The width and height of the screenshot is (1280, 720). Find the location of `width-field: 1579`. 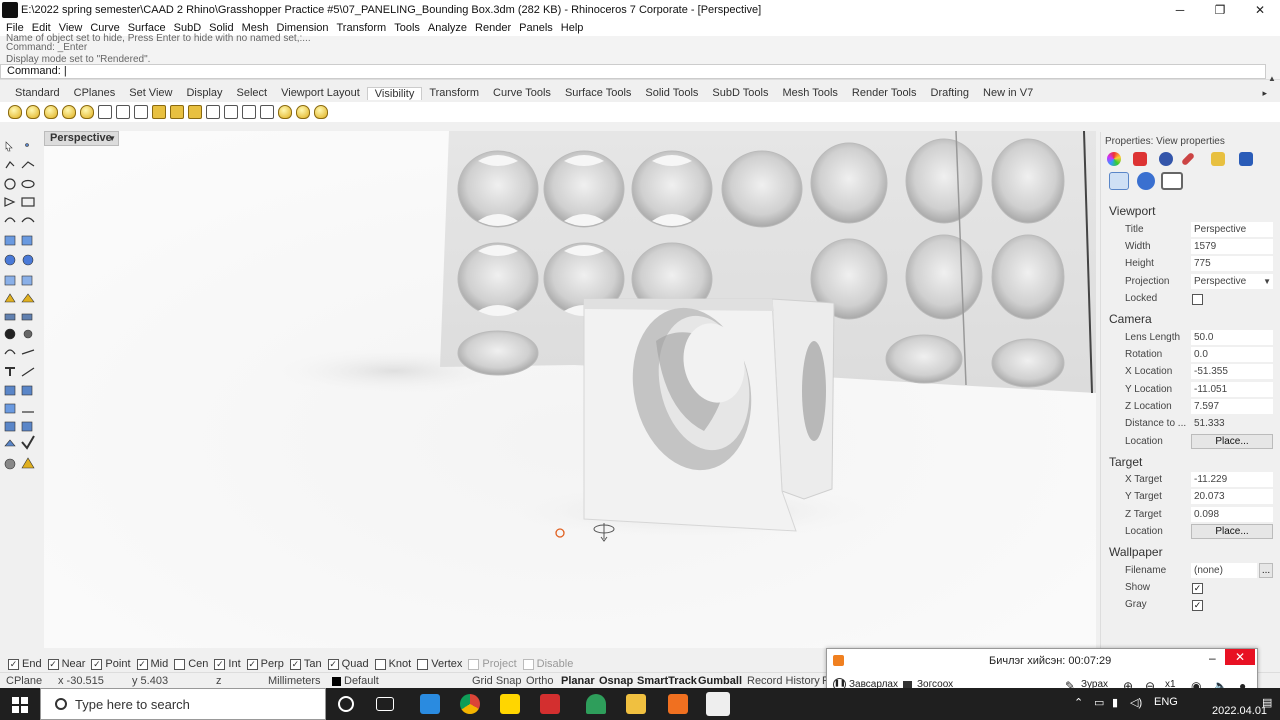

width-field: 1579 is located at coordinates (1232, 246).